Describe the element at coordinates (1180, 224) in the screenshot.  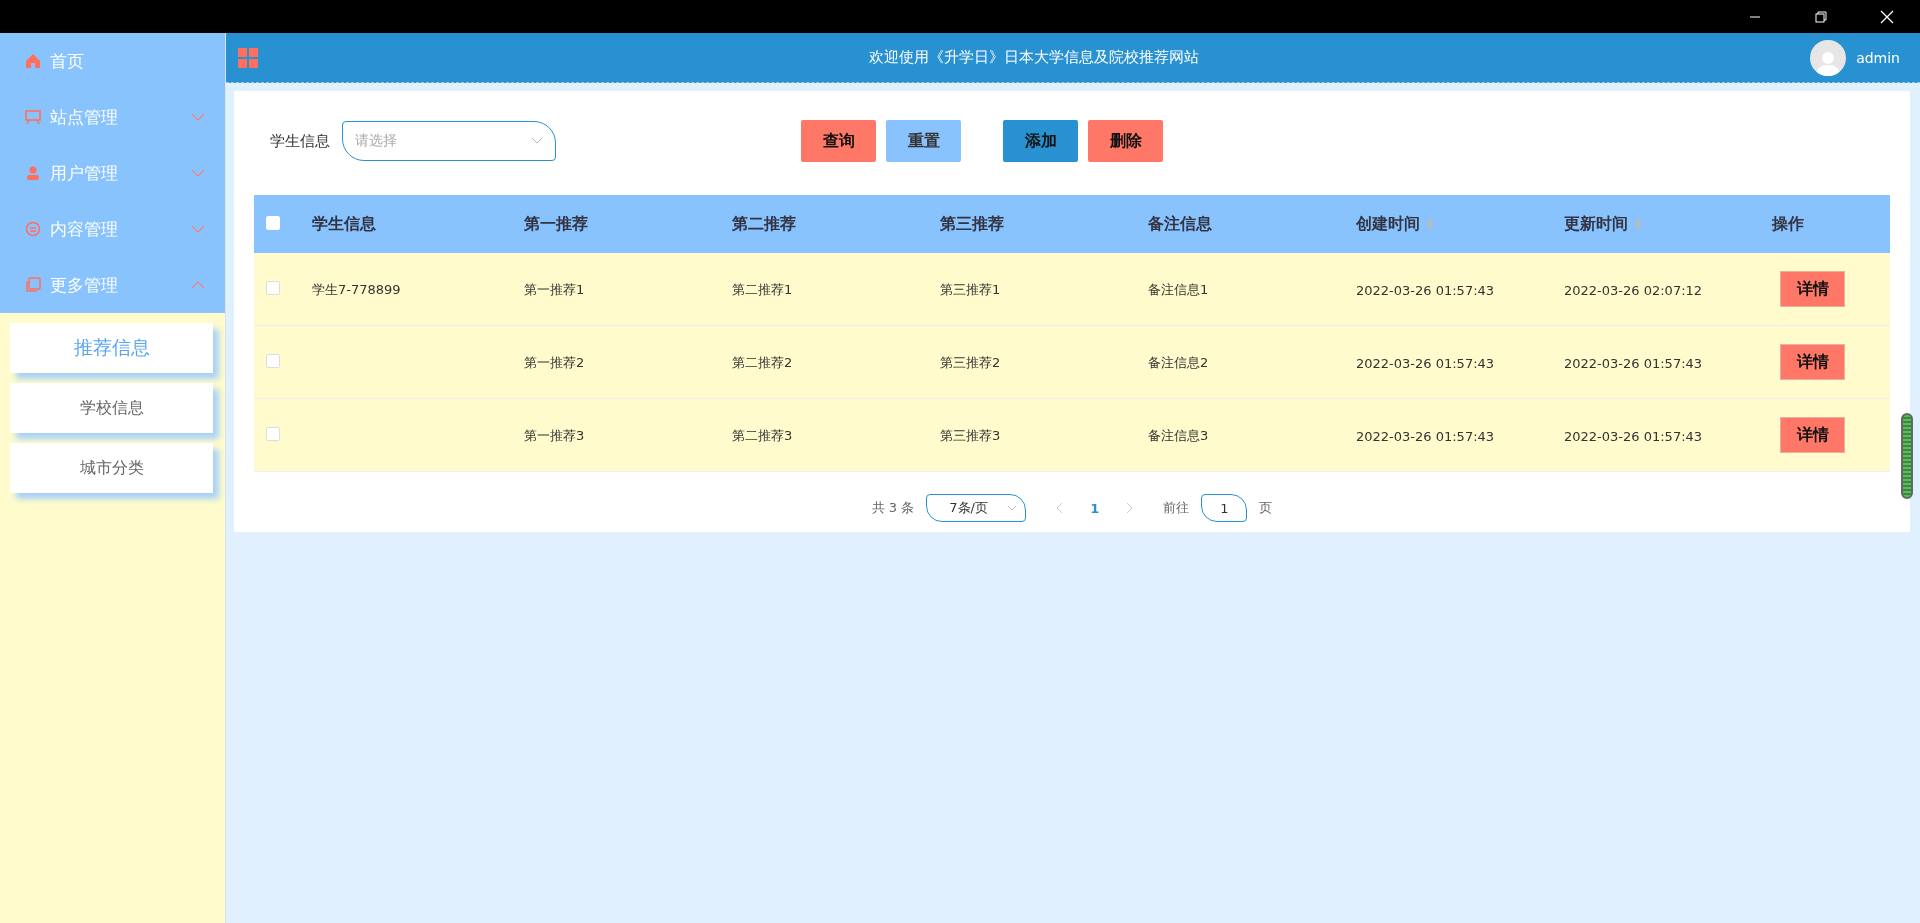
I see `column-header: 备注信息` at that location.